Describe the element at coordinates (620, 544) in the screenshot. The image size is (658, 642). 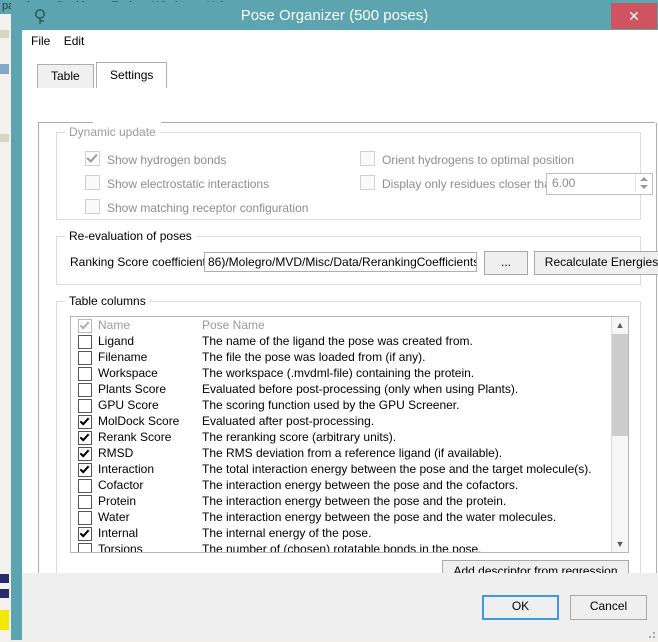
I see `scroll-down-icon: ▼` at that location.